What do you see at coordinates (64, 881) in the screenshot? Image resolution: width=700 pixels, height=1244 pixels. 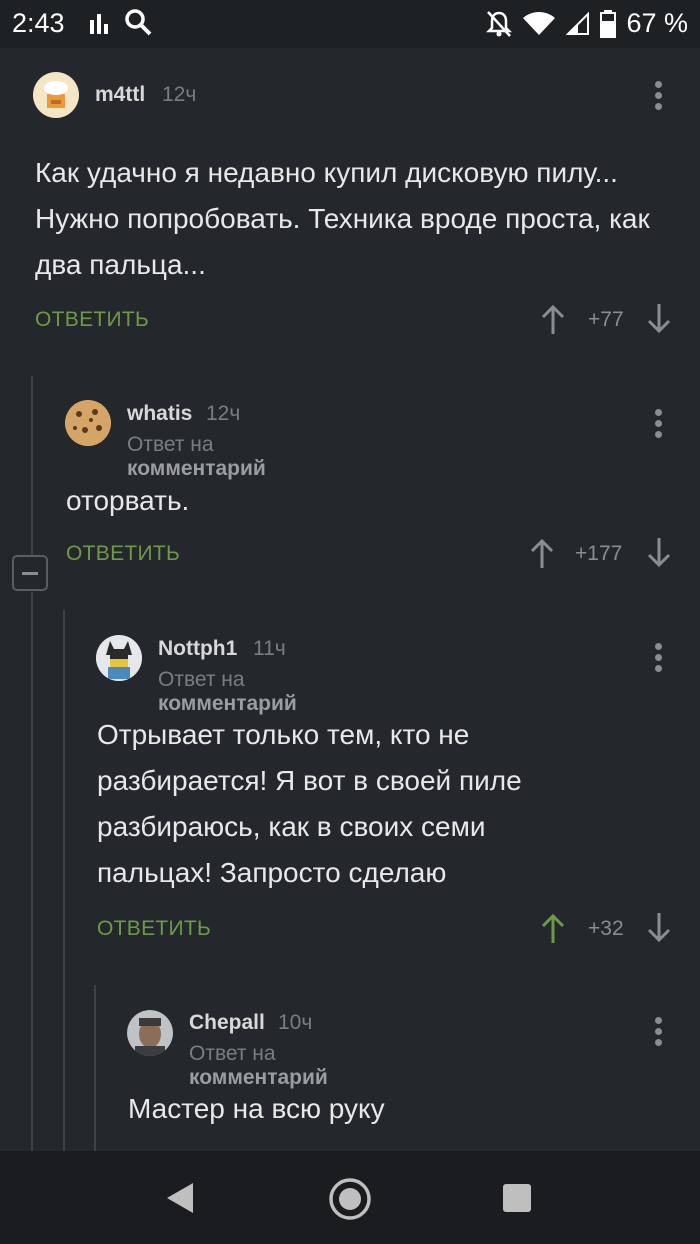 I see `thread-line-level2` at bounding box center [64, 881].